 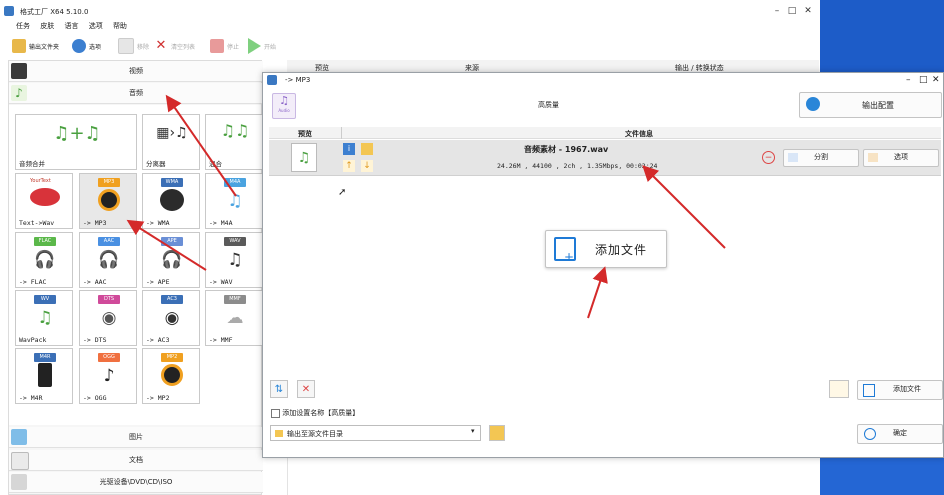 What do you see at coordinates (497, 433) in the screenshot?
I see `browse-folder-icon` at bounding box center [497, 433].